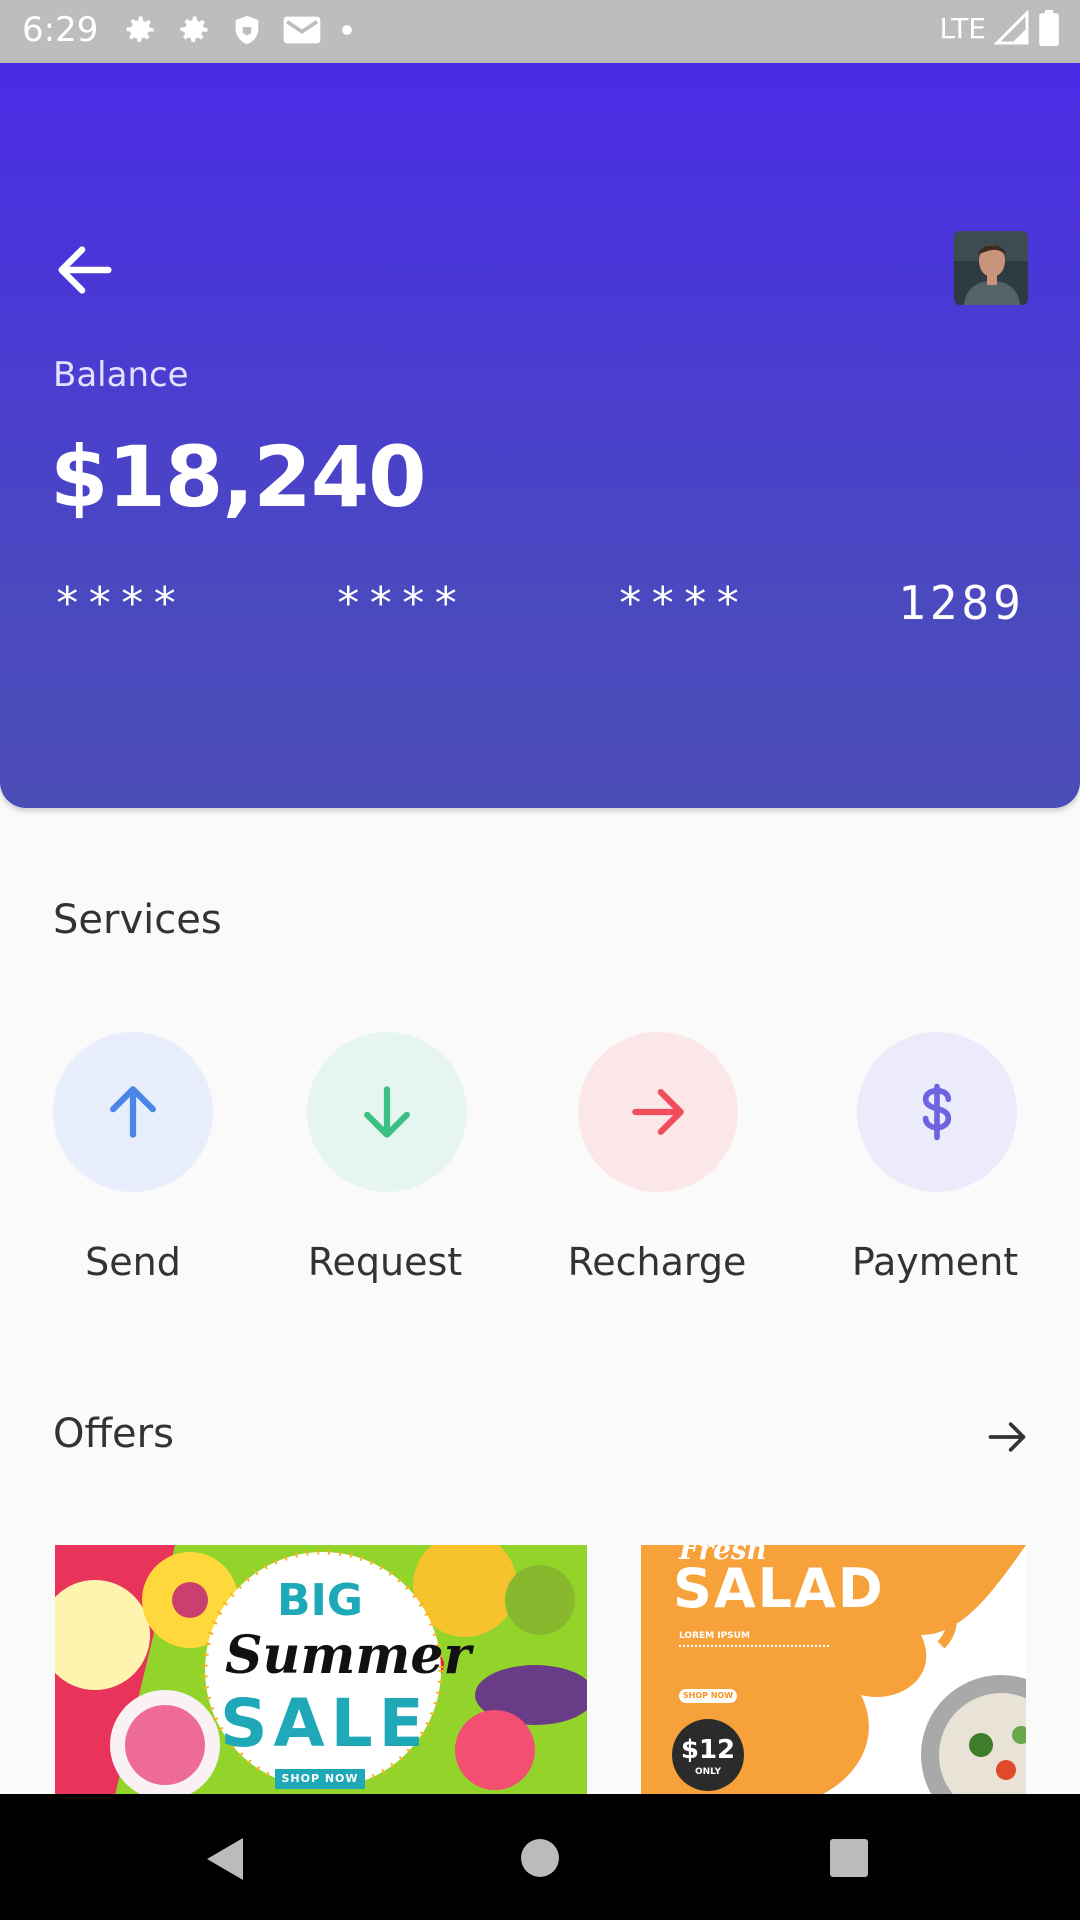 The height and width of the screenshot is (1920, 1080). I want to click on request-button, so click(387, 1112).